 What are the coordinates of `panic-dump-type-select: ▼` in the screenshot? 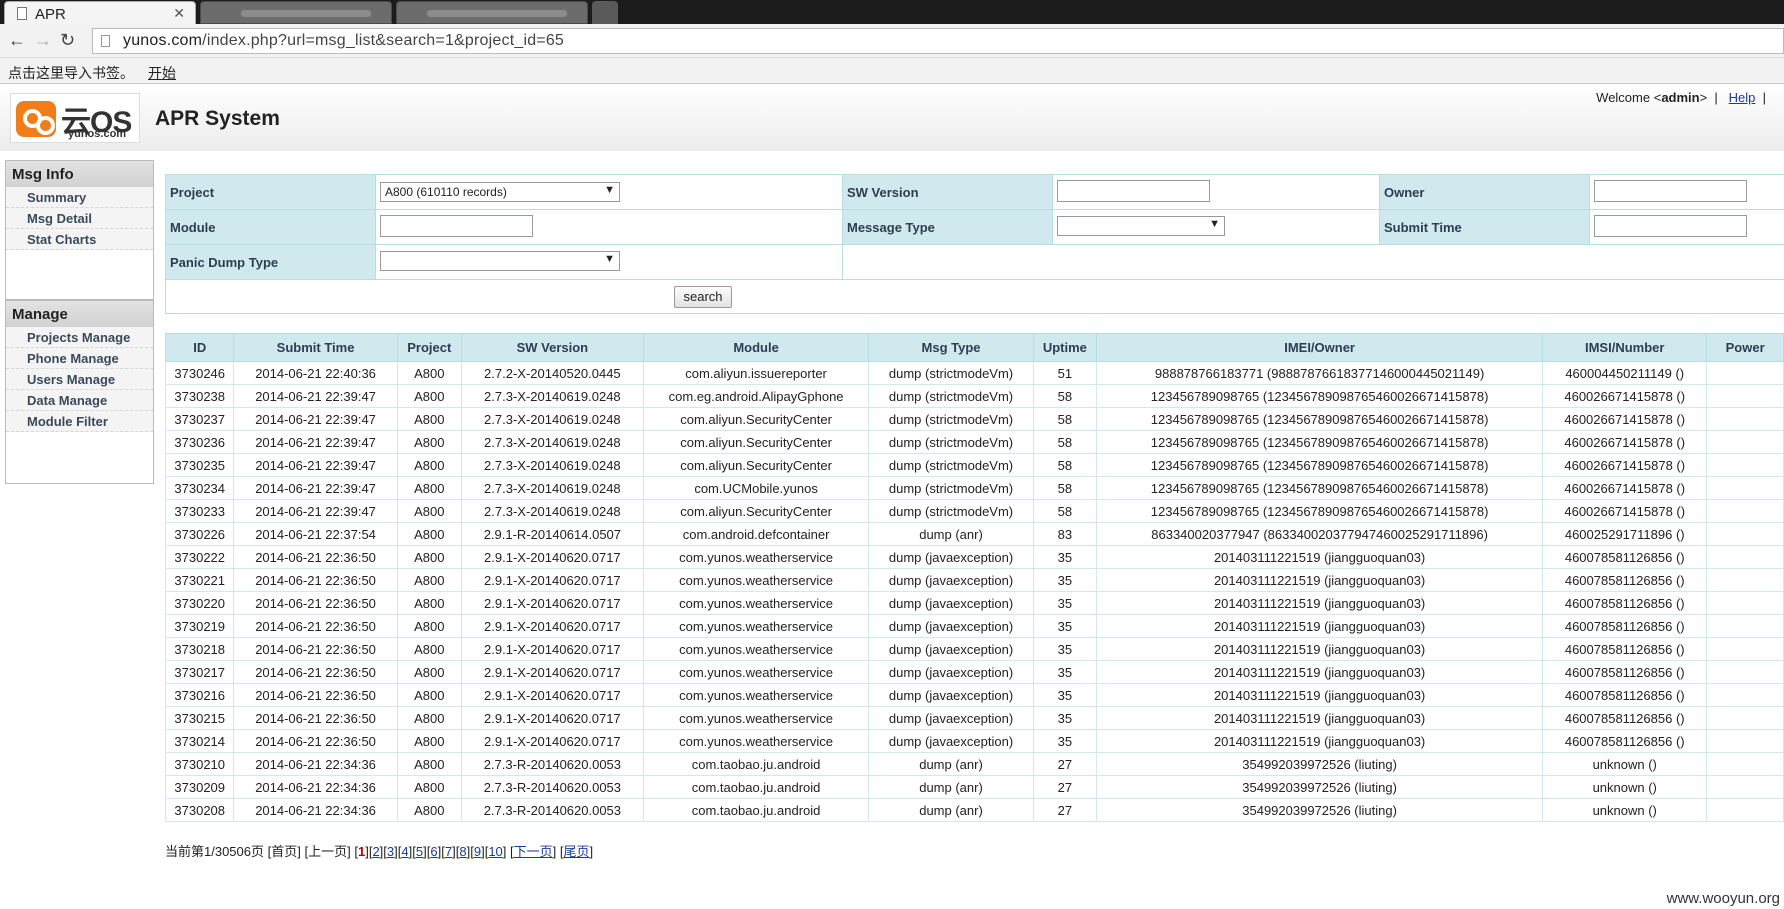 It's located at (500, 260).